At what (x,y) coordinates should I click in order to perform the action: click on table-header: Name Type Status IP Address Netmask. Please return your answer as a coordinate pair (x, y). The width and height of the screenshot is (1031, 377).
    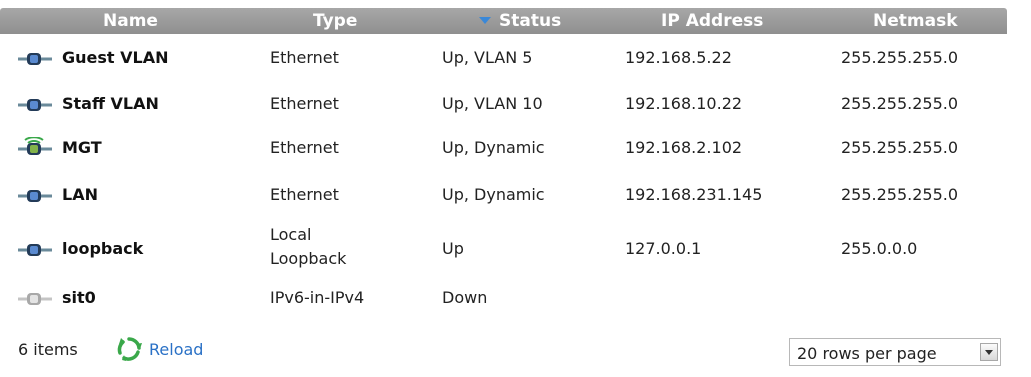
    Looking at the image, I should click on (503, 21).